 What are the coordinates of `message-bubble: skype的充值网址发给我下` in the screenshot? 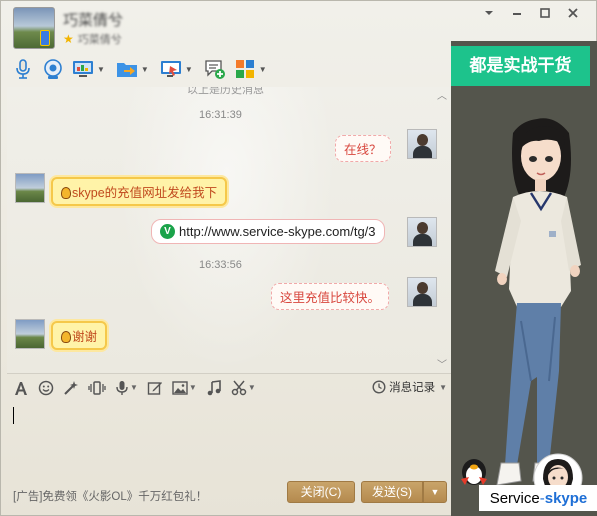 It's located at (139, 191).